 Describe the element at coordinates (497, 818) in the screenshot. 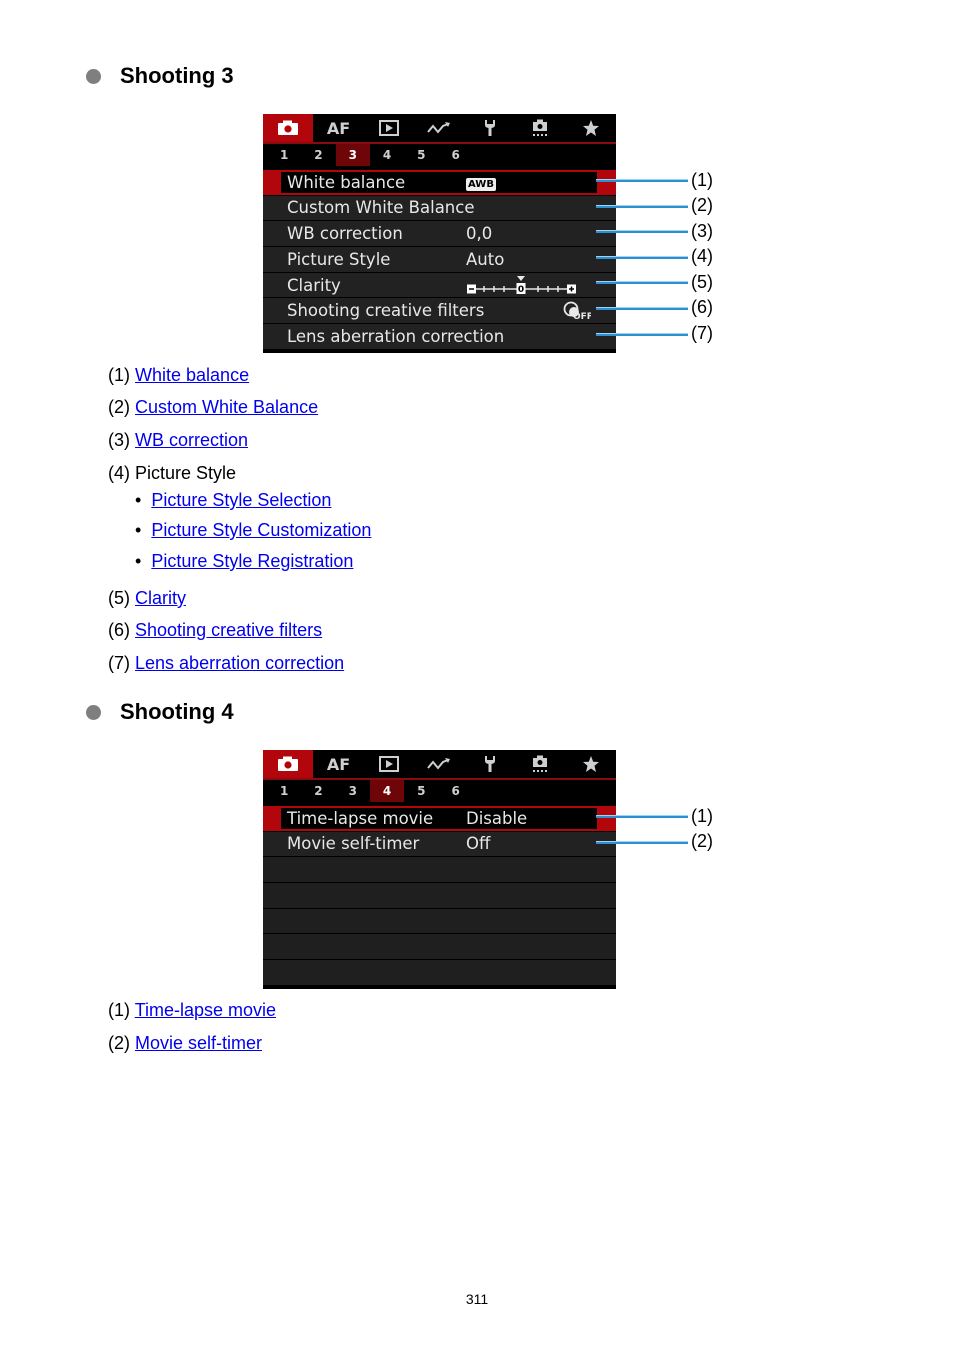

I see `menu-row-value: Disable` at that location.